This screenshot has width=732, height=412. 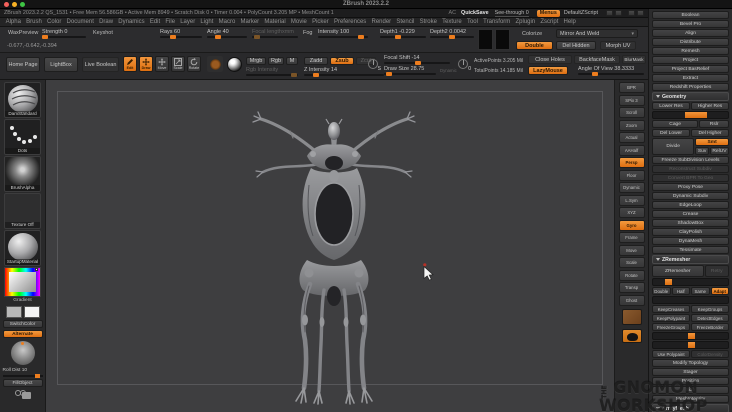 What do you see at coordinates (690, 78) in the screenshot?
I see `tool-panel-button-extract: Extract` at bounding box center [690, 78].